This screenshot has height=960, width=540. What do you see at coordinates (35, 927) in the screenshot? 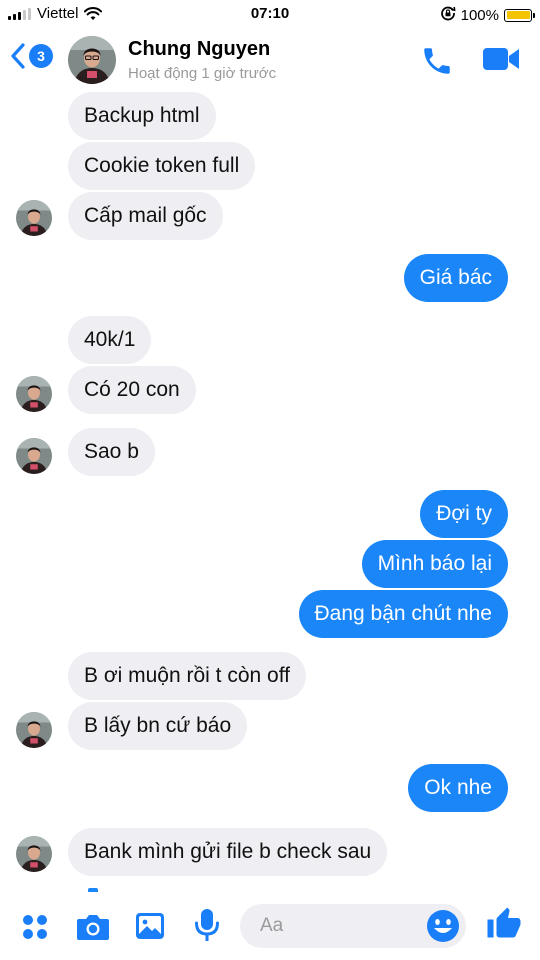
I see `apps-grid-icon` at bounding box center [35, 927].